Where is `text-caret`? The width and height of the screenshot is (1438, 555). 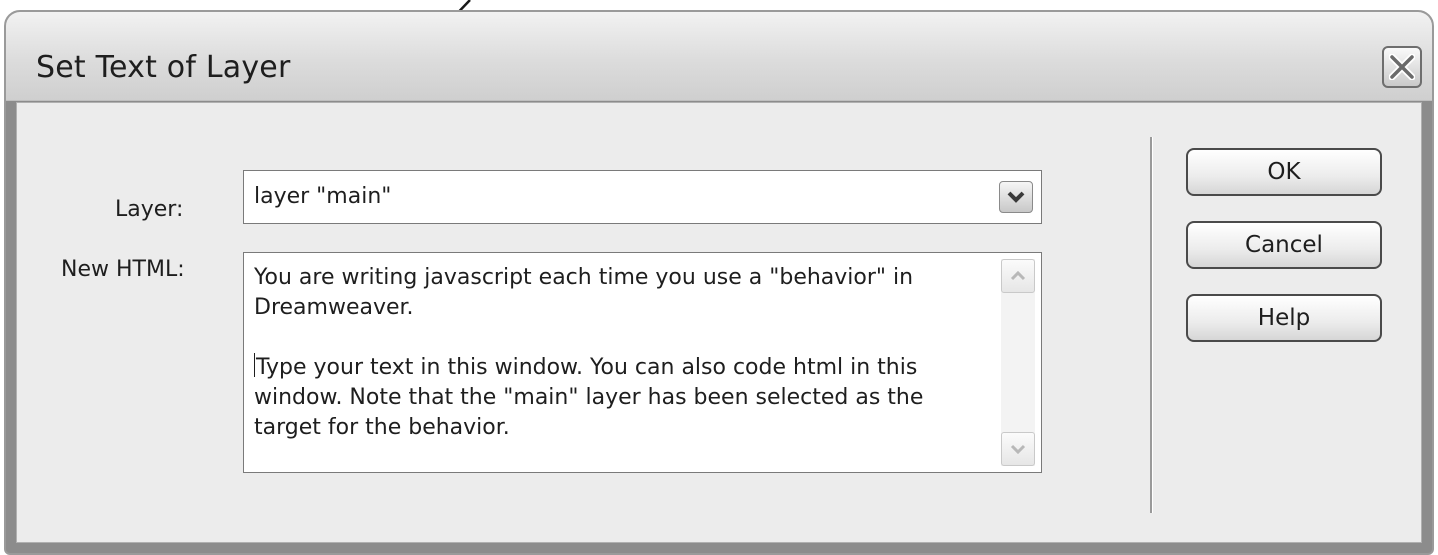
text-caret is located at coordinates (254, 365).